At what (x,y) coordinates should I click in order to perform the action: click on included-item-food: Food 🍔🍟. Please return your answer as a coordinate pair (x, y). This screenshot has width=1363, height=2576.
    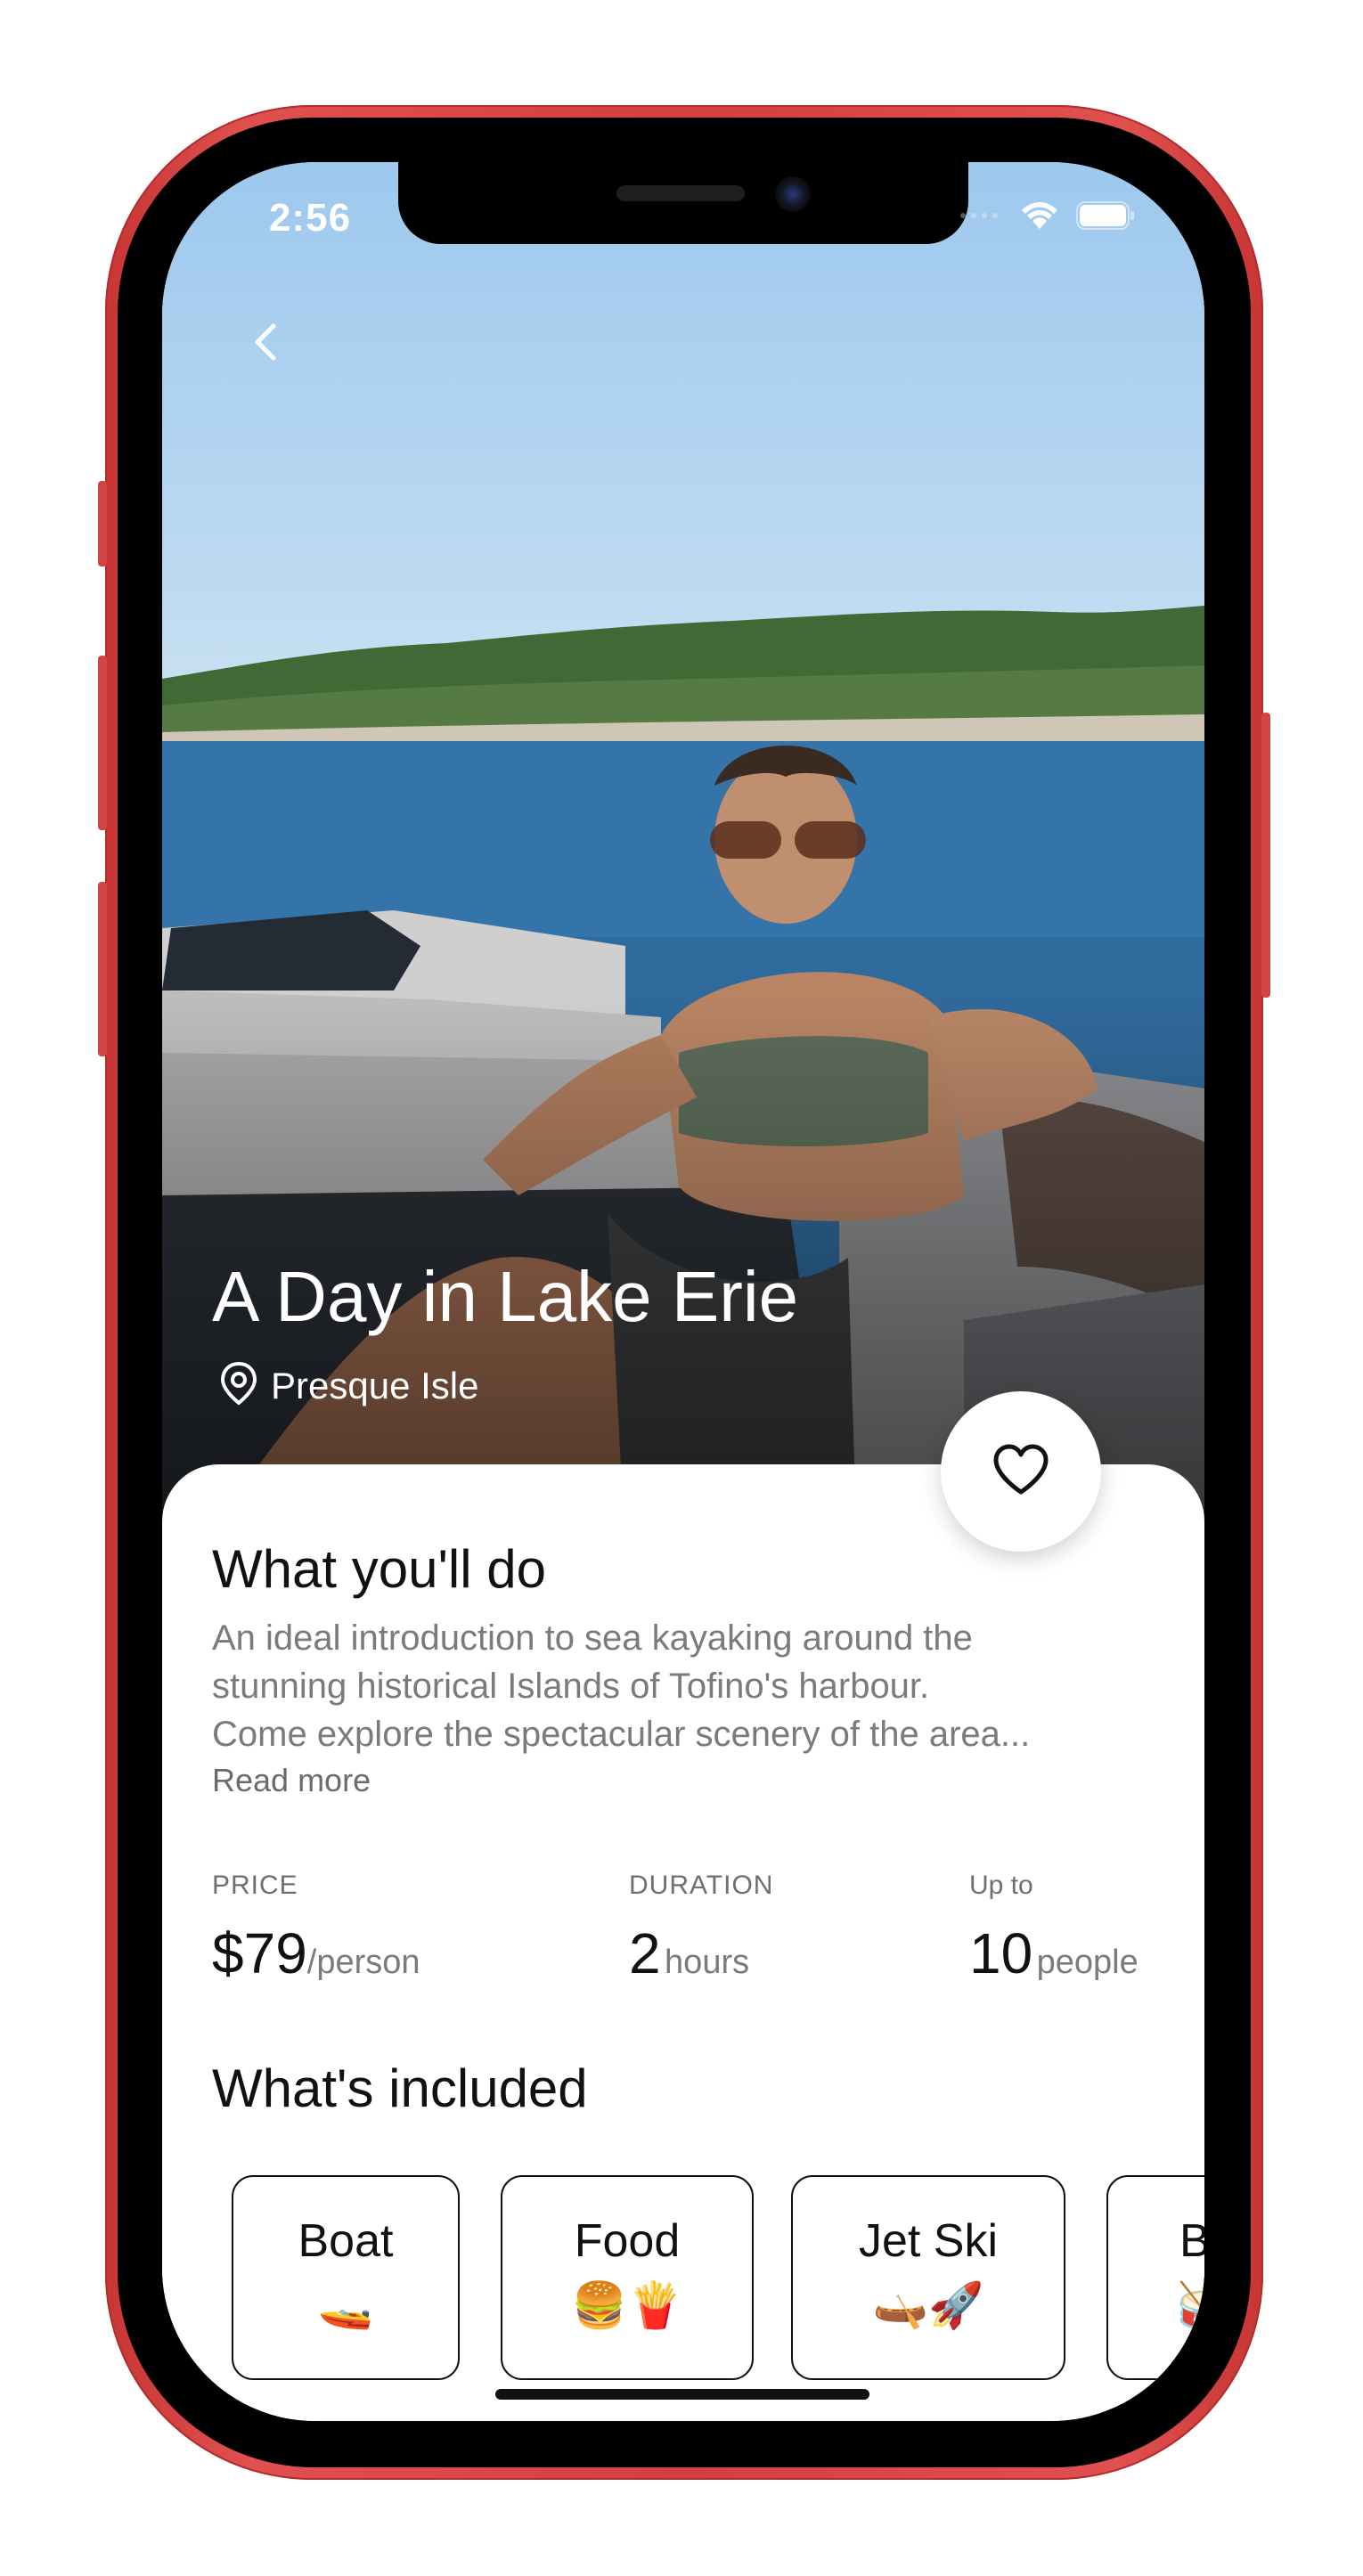
    Looking at the image, I should click on (628, 2277).